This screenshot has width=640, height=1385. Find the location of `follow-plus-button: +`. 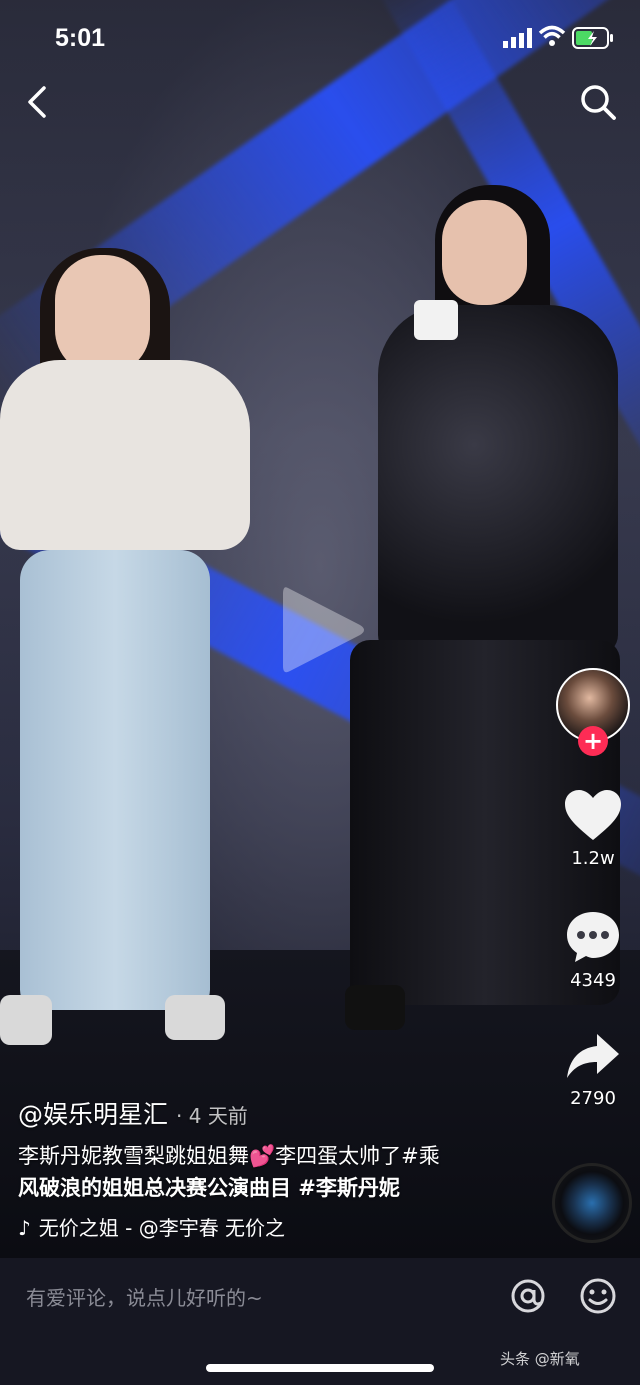

follow-plus-button: + is located at coordinates (593, 741).